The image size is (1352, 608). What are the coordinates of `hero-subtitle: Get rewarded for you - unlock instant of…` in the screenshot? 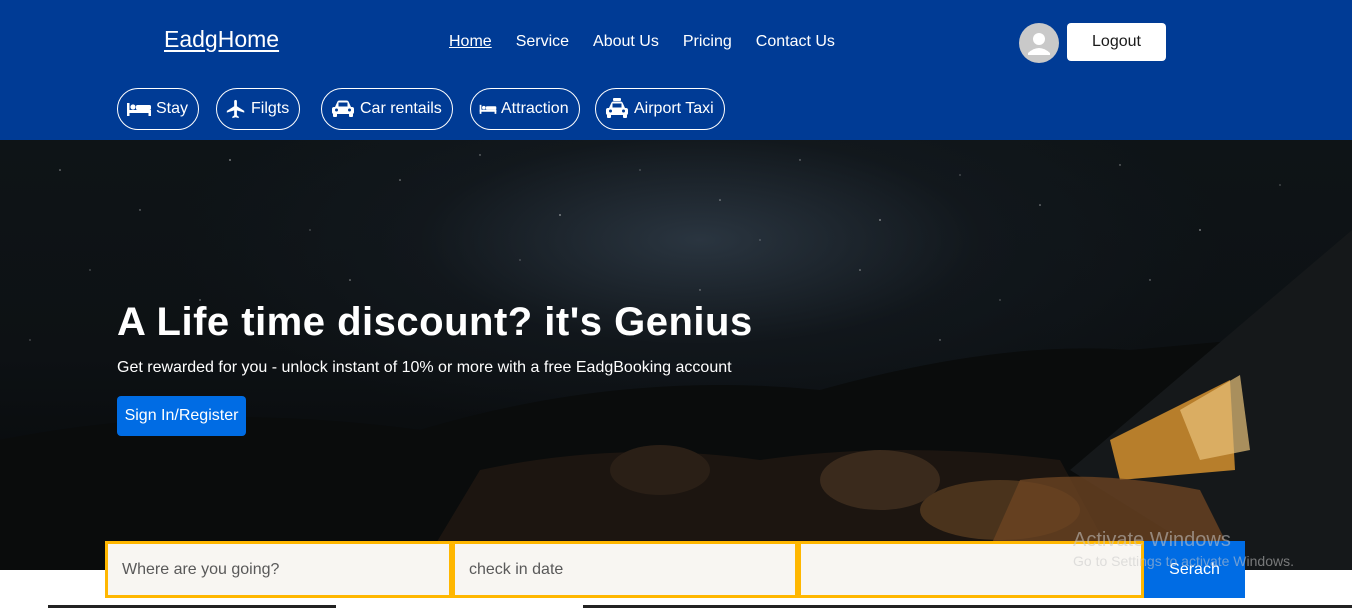 It's located at (424, 367).